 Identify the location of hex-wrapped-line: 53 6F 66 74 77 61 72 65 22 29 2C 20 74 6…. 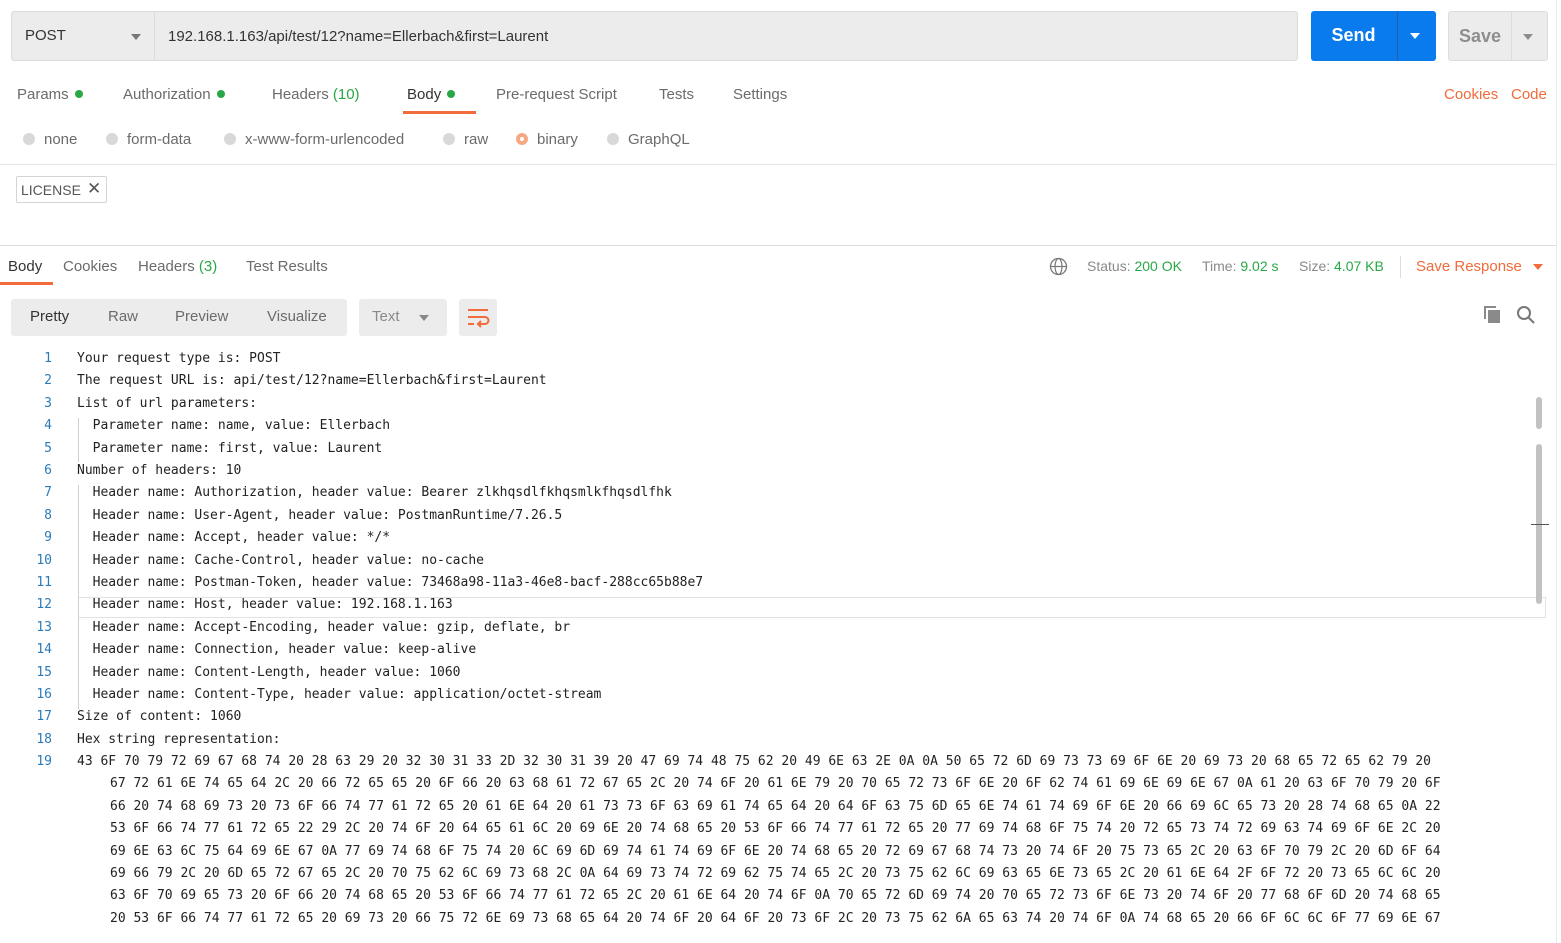
(775, 828).